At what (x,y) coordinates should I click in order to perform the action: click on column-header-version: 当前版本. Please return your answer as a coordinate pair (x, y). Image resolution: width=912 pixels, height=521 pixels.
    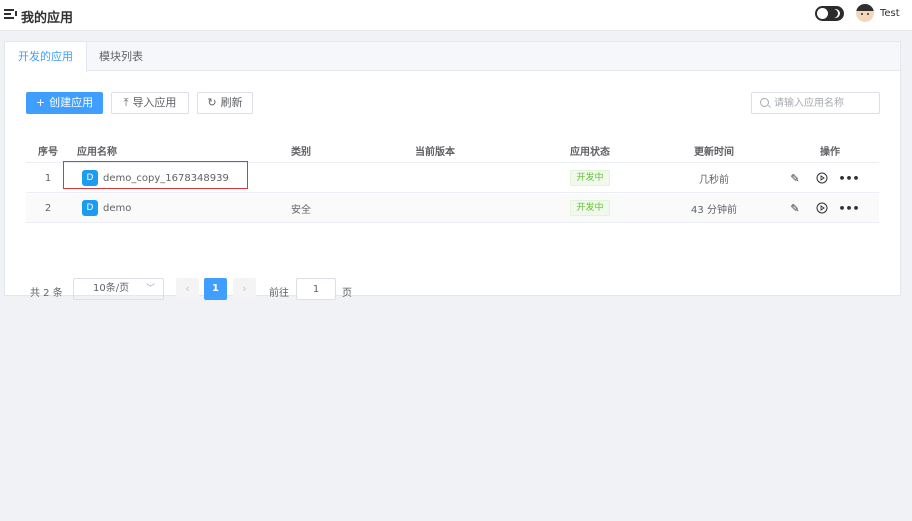
    Looking at the image, I should click on (435, 152).